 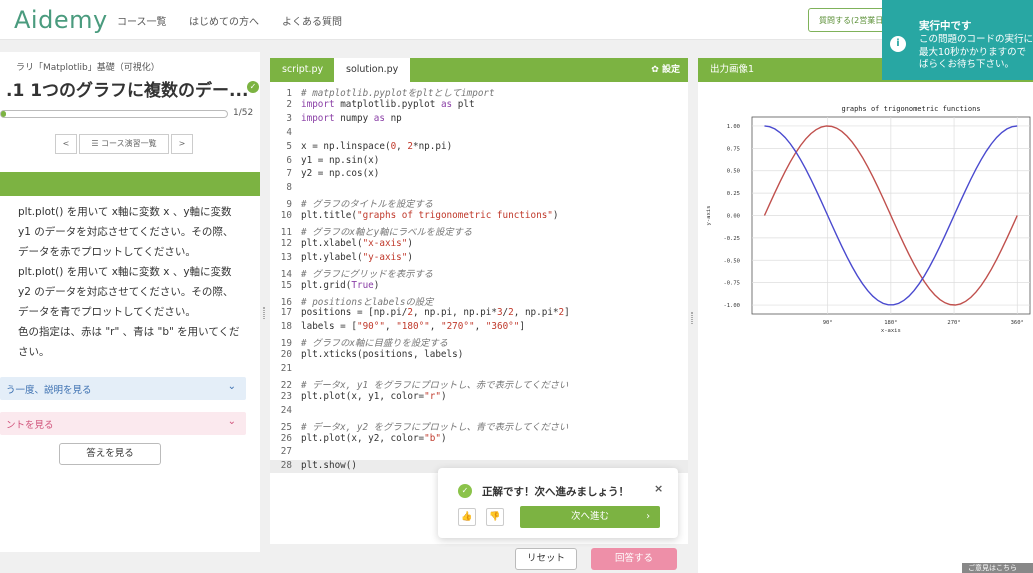 What do you see at coordinates (479, 105) in the screenshot?
I see `code-line: 2 import matplotlib.pyplot as plt` at bounding box center [479, 105].